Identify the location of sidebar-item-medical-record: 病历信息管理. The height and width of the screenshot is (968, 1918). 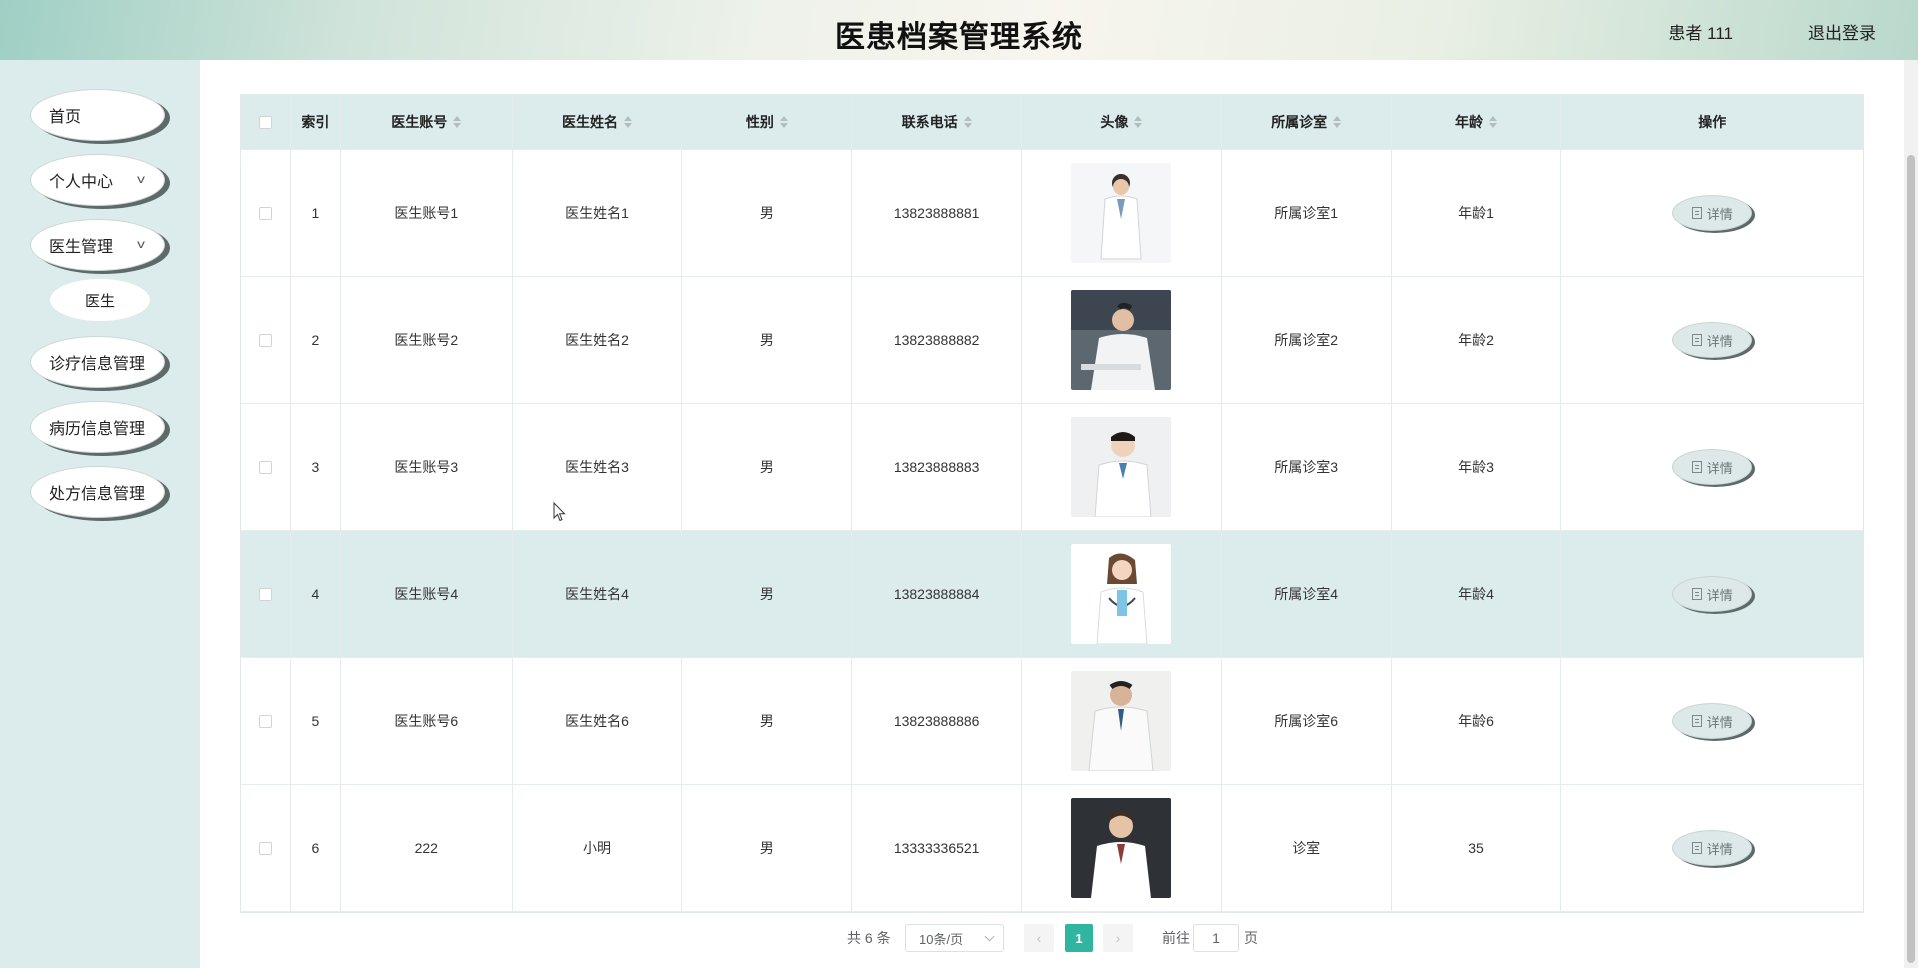
(97, 427).